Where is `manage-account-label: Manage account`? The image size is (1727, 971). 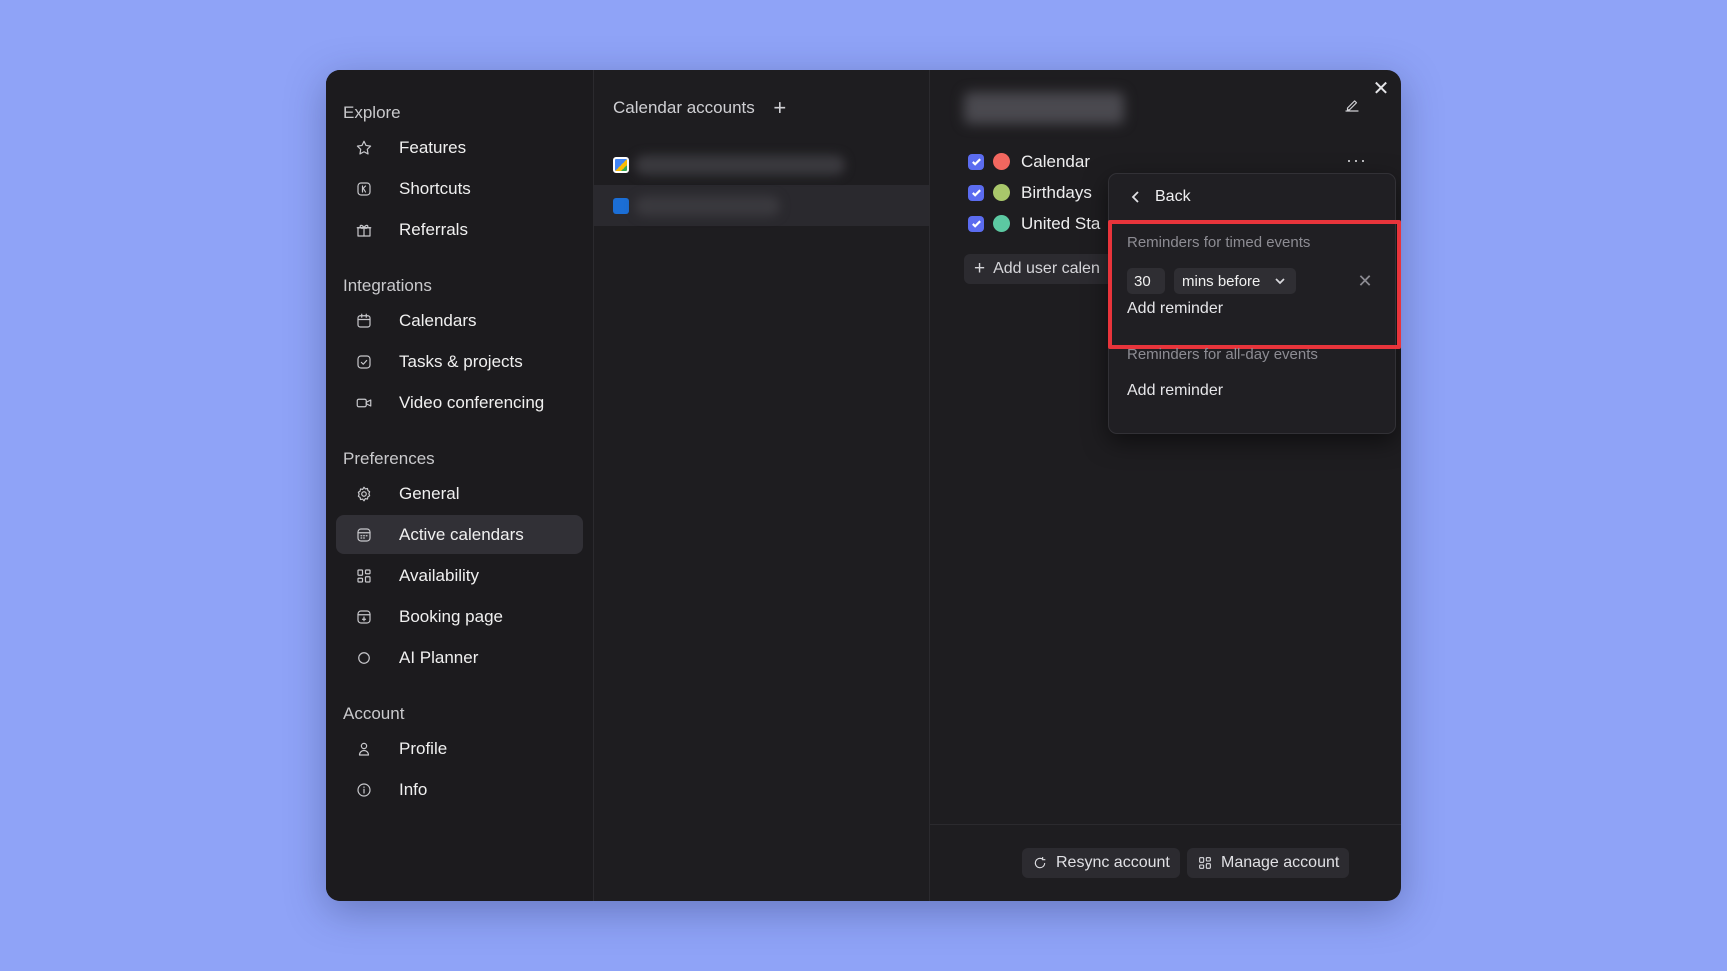 manage-account-label: Manage account is located at coordinates (1280, 862).